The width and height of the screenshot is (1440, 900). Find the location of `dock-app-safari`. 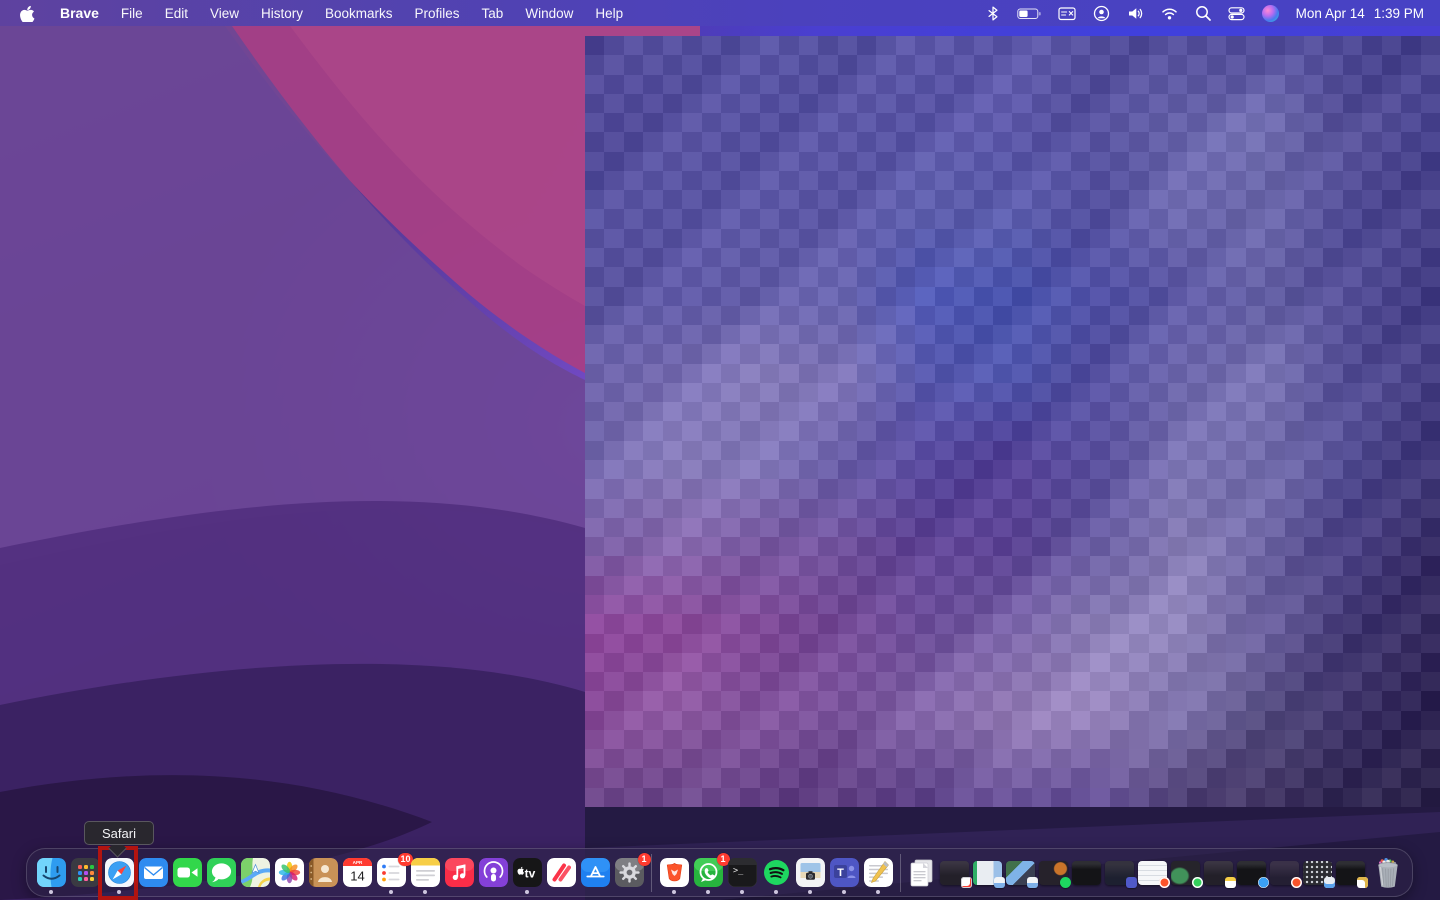

dock-app-safari is located at coordinates (119, 876).